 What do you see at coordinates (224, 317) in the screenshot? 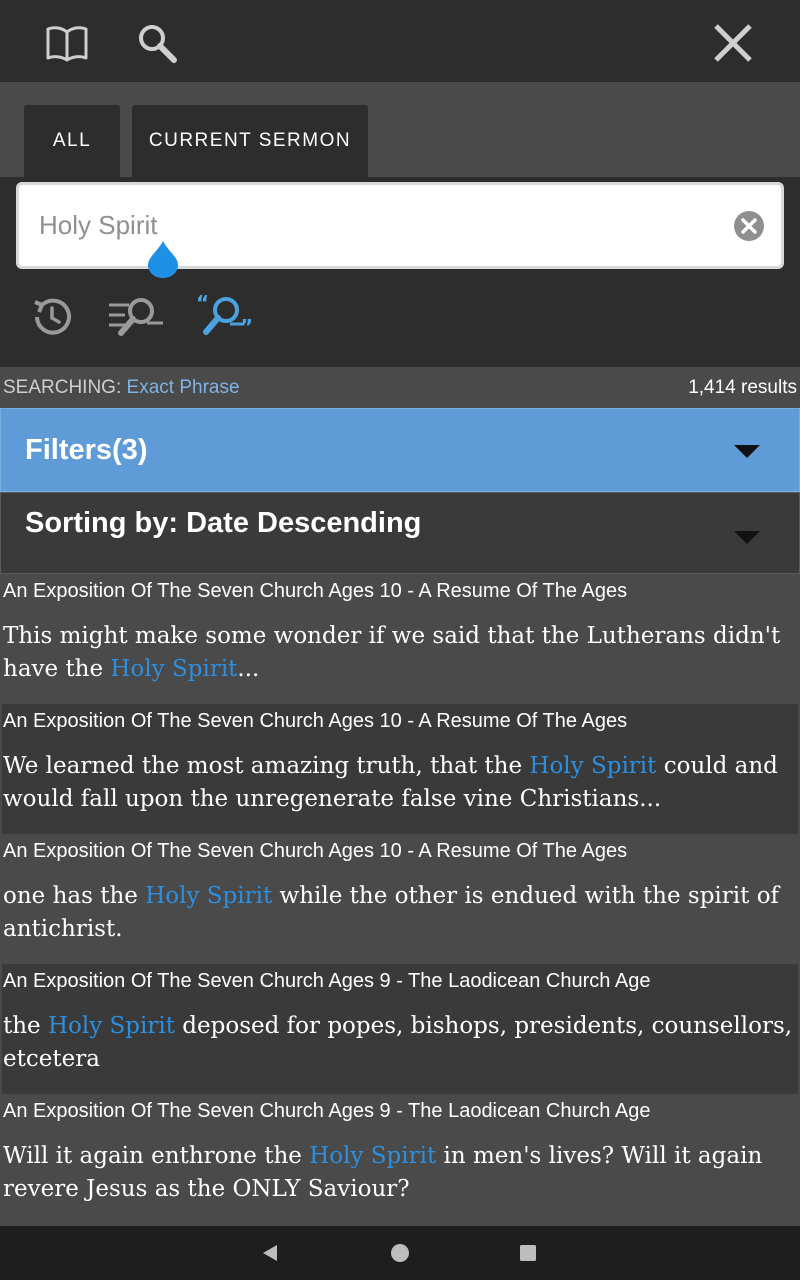
I see `exact-phrase-search-icon: “ ”` at bounding box center [224, 317].